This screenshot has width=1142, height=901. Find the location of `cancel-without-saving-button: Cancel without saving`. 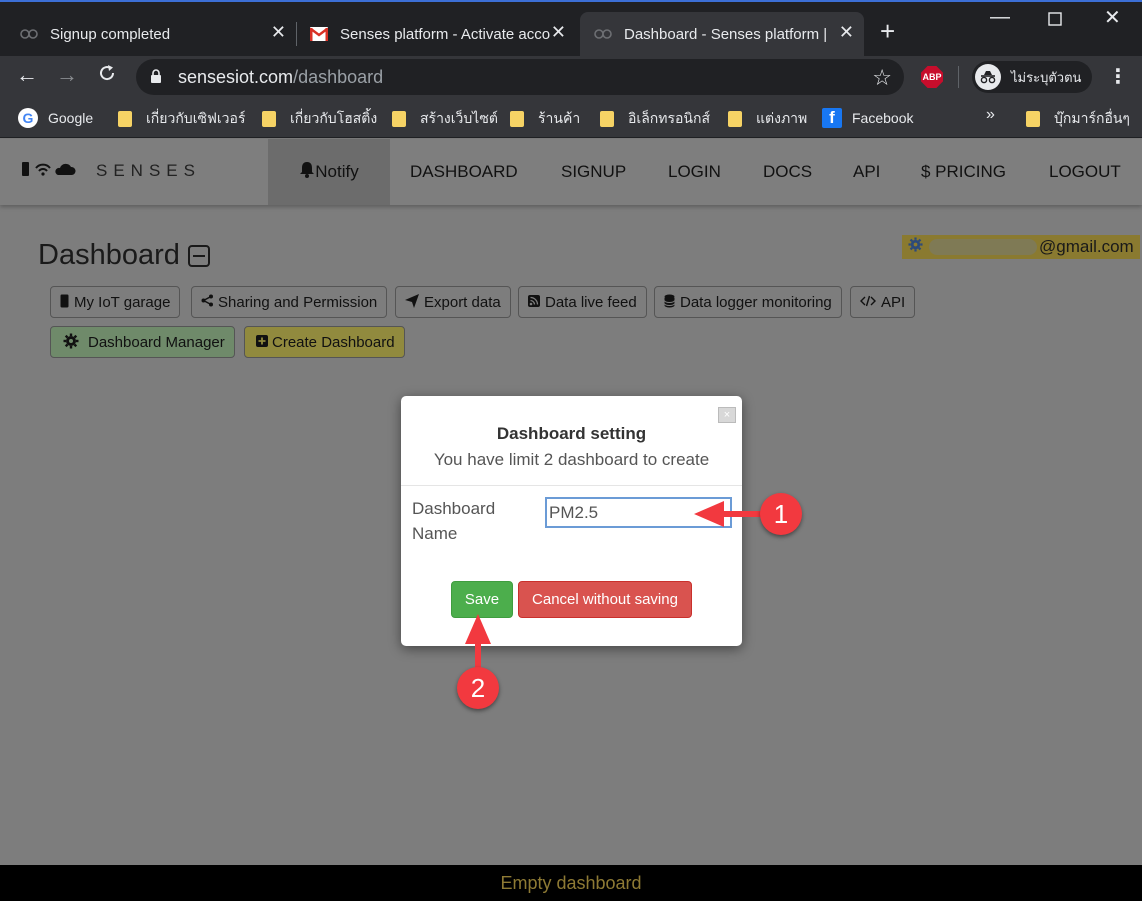

cancel-without-saving-button: Cancel without saving is located at coordinates (605, 599).